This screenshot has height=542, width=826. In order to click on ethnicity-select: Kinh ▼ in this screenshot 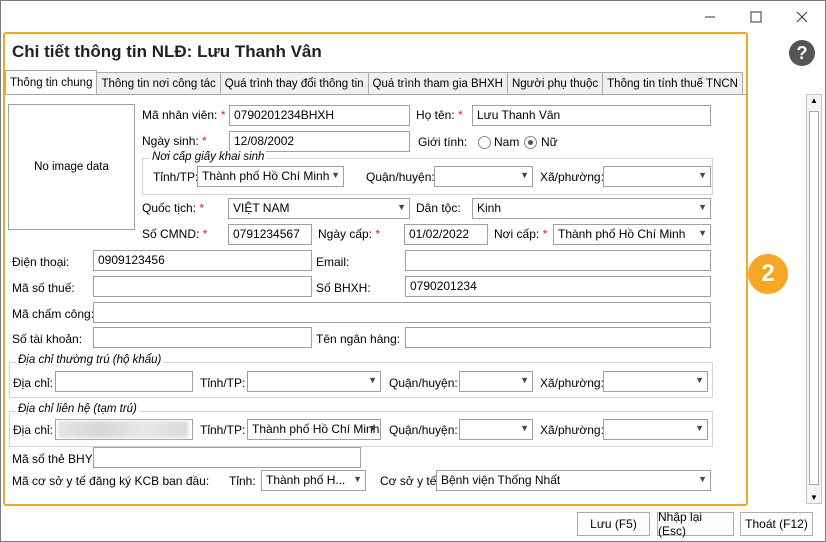, I will do `click(591, 208)`.